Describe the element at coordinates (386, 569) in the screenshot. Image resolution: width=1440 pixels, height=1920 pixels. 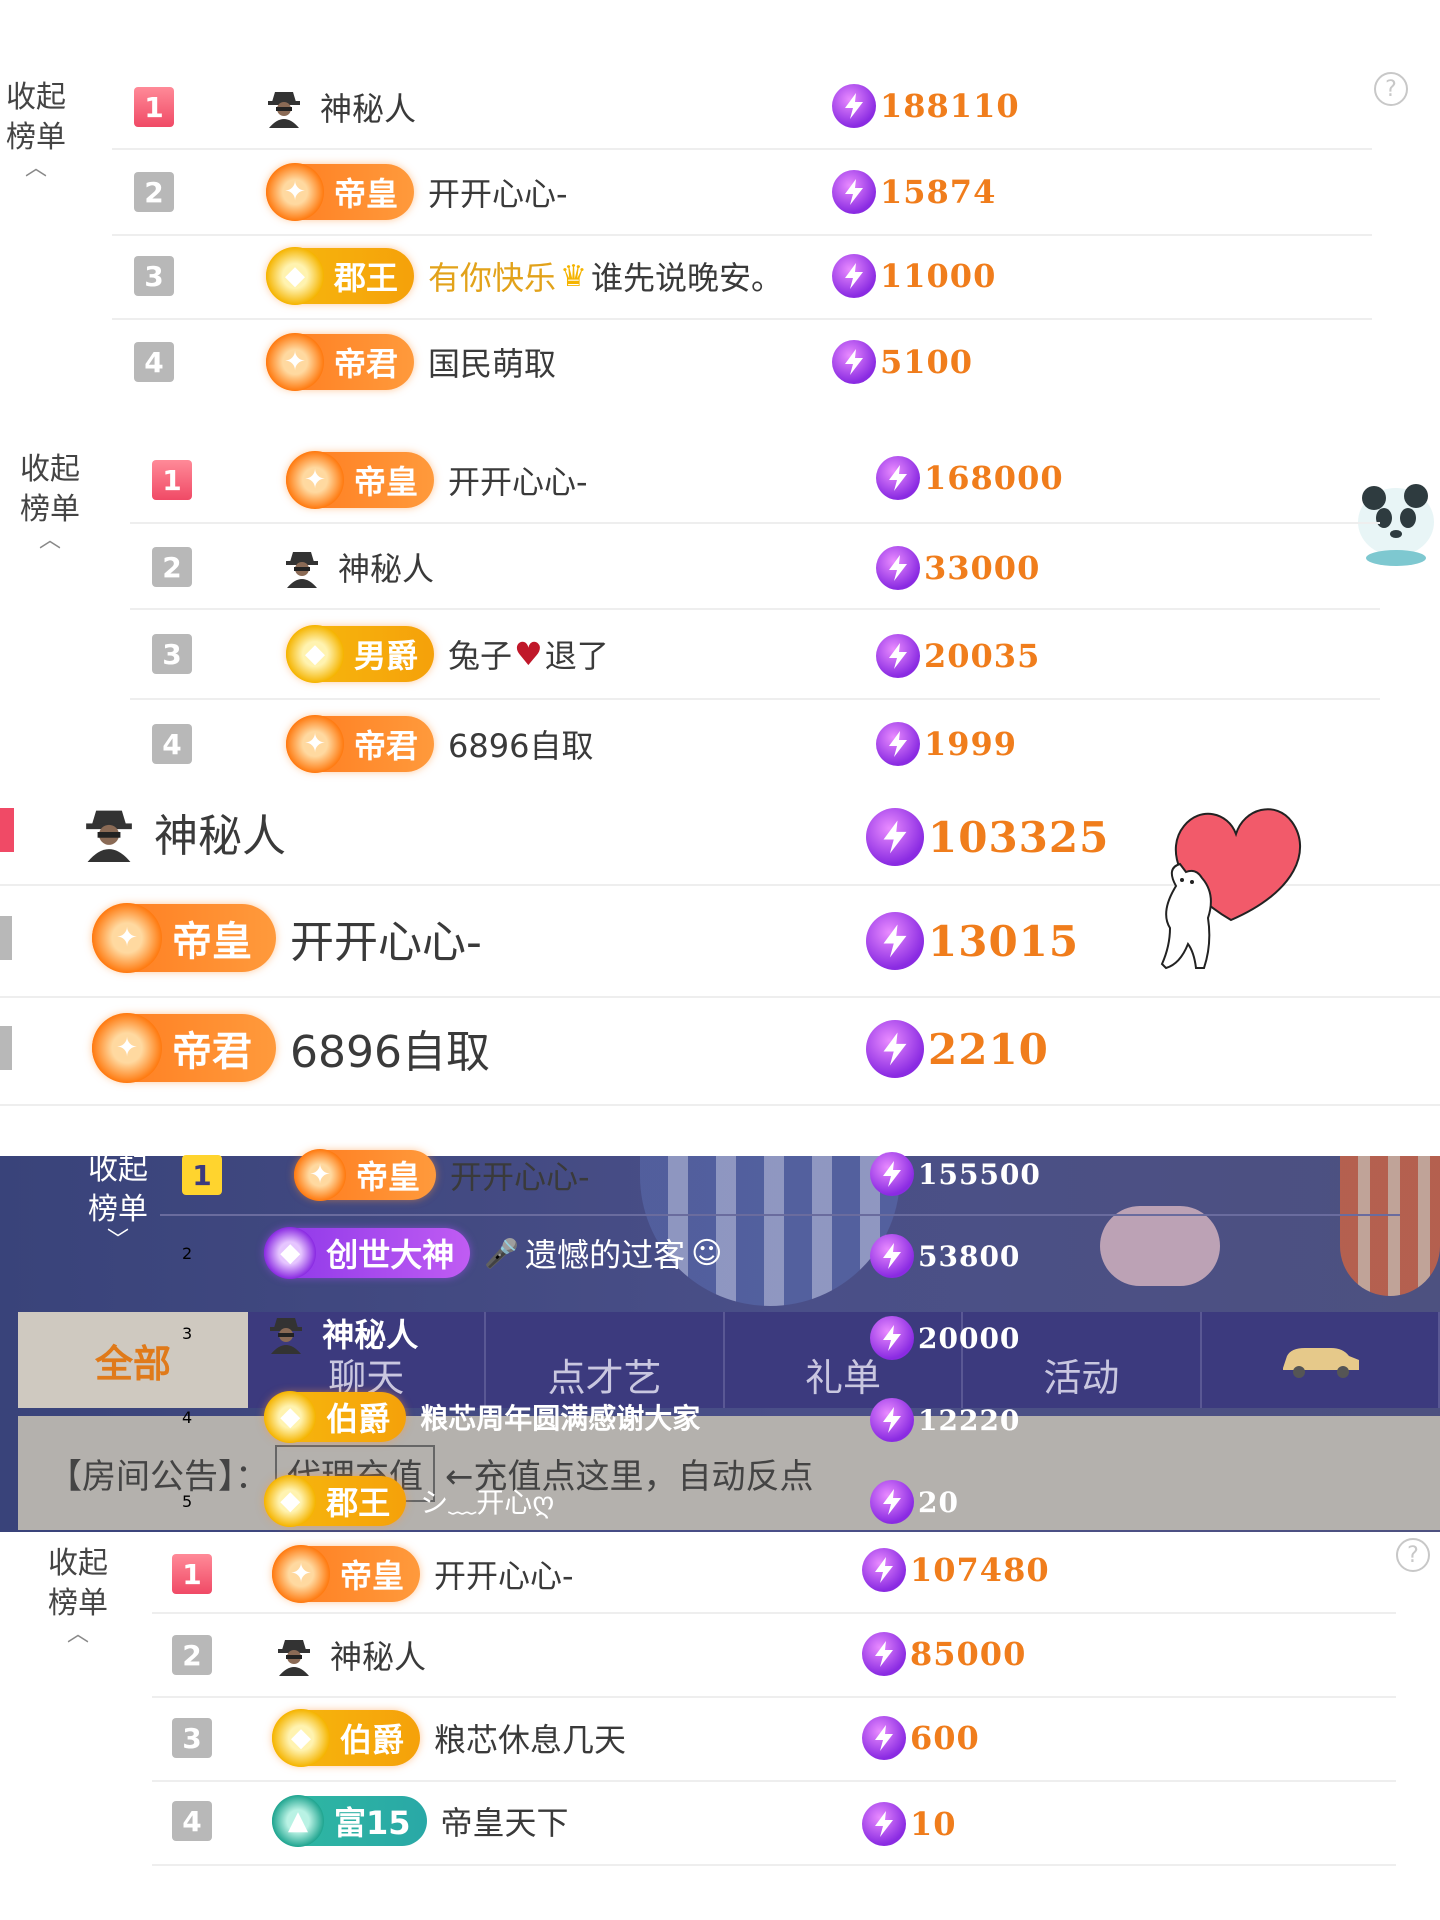
I see `user-name: 神秘人` at that location.